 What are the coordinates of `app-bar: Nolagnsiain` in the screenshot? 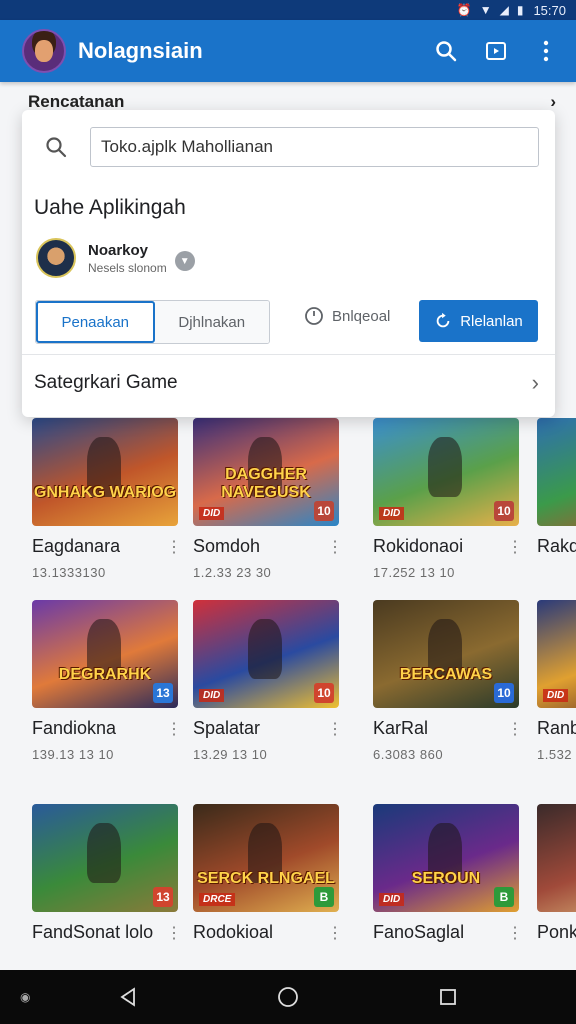 It's located at (288, 51).